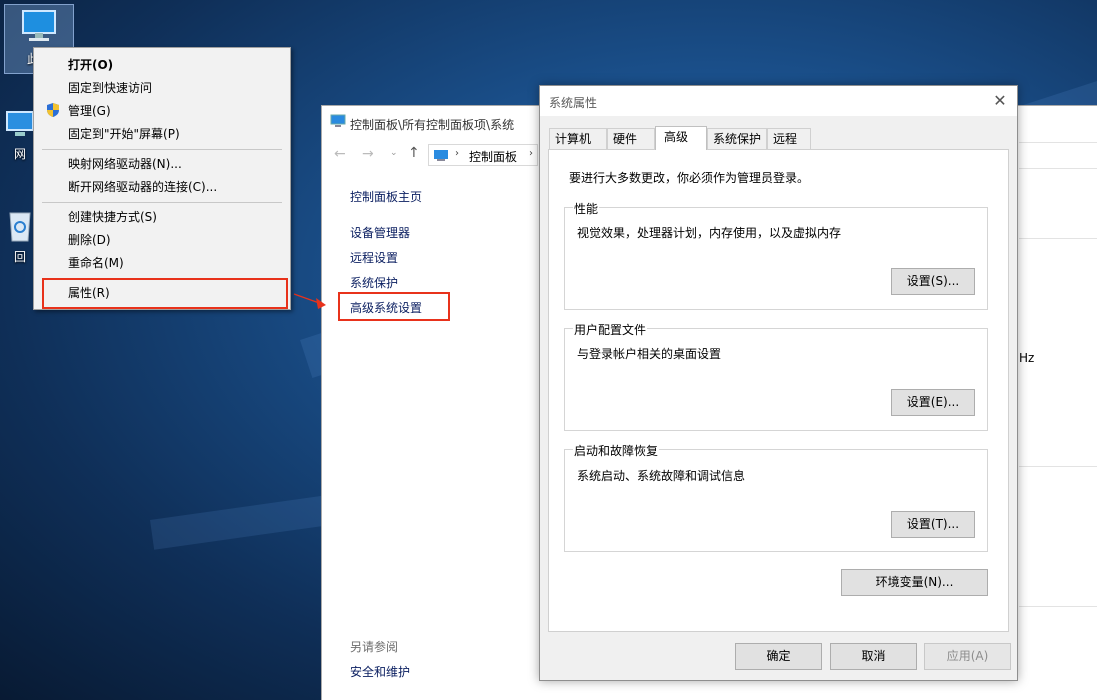 The image size is (1097, 700). Describe the element at coordinates (586, 208) in the screenshot. I see `group-label: 性能` at that location.